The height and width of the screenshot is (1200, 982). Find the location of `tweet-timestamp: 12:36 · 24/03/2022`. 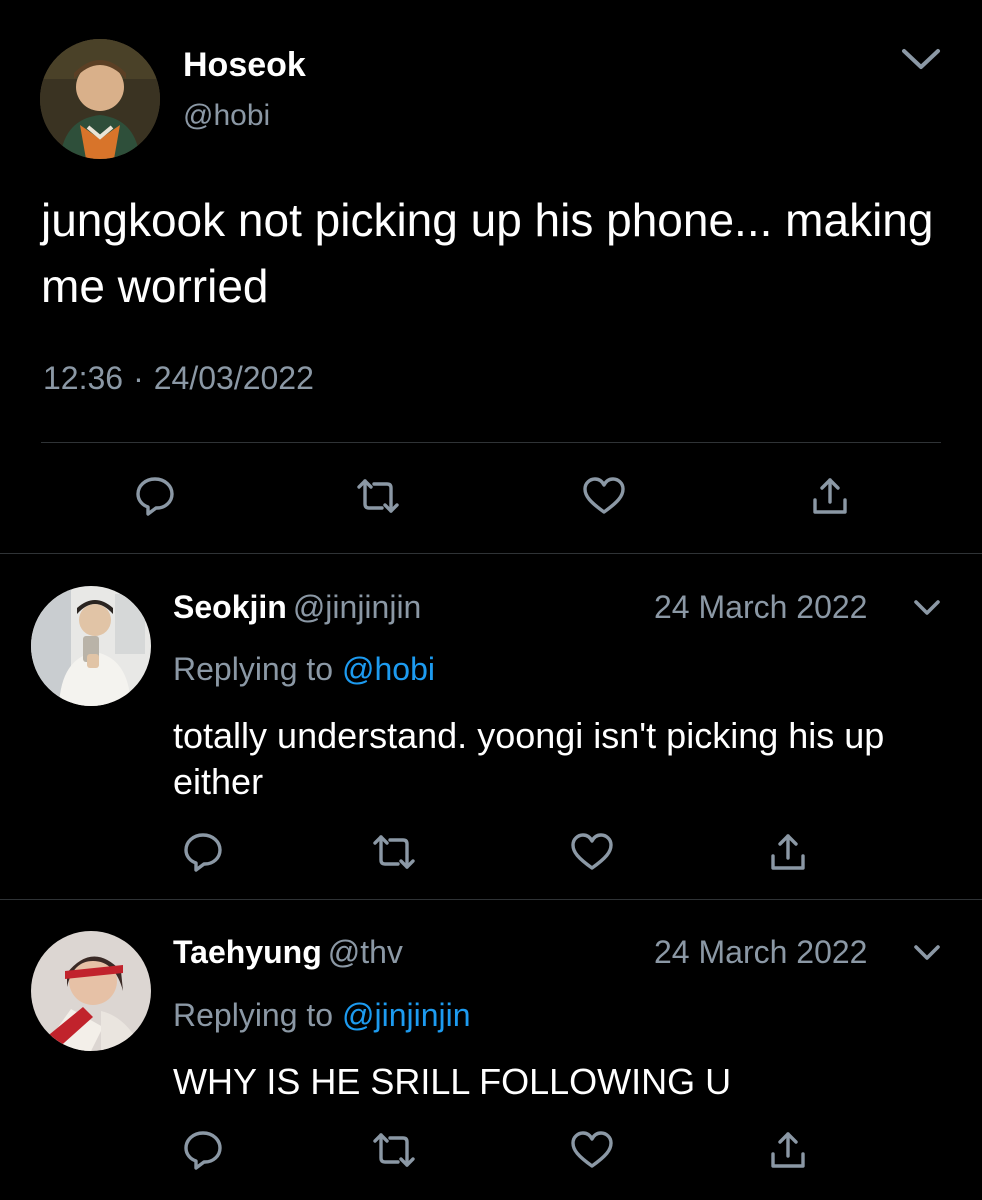

tweet-timestamp: 12:36 · 24/03/2022 is located at coordinates (178, 378).